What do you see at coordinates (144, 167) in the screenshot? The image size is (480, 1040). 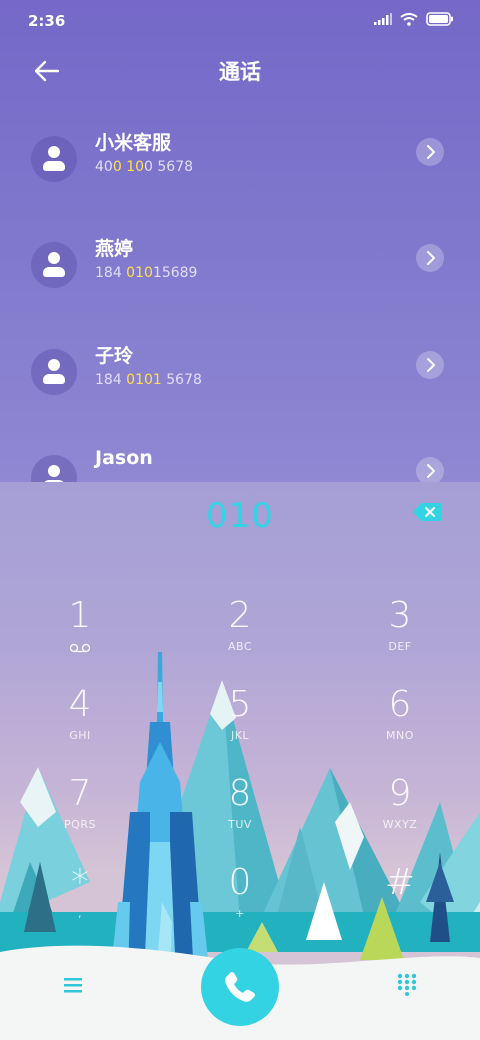 I see `contact-number: 400 100 5678` at bounding box center [144, 167].